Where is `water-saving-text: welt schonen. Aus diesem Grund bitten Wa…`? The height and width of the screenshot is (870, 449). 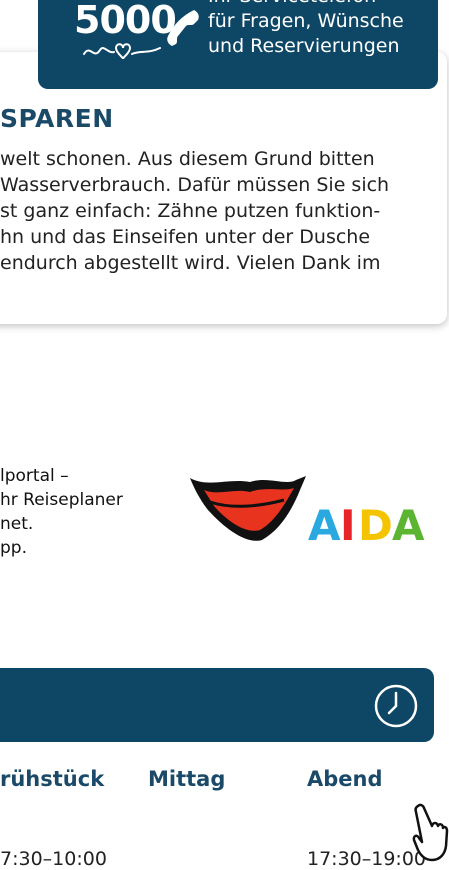 water-saving-text: welt schonen. Aus diesem Grund bitten Wa… is located at coordinates (220, 211).